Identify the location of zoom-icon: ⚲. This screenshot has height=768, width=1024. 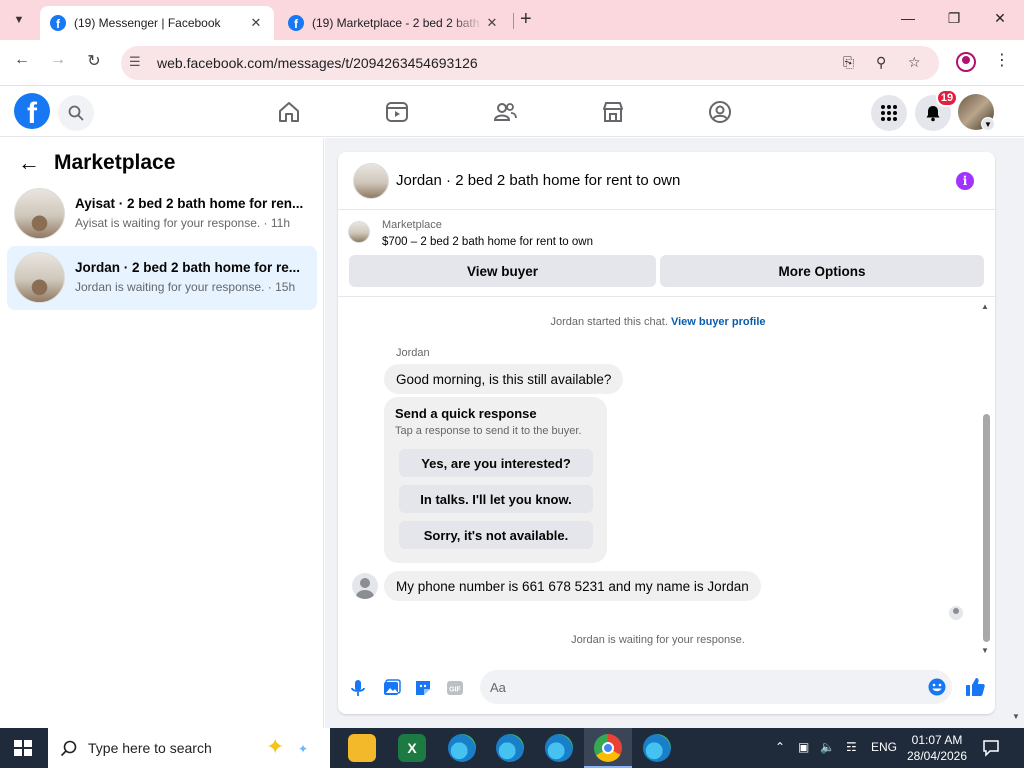
(881, 62).